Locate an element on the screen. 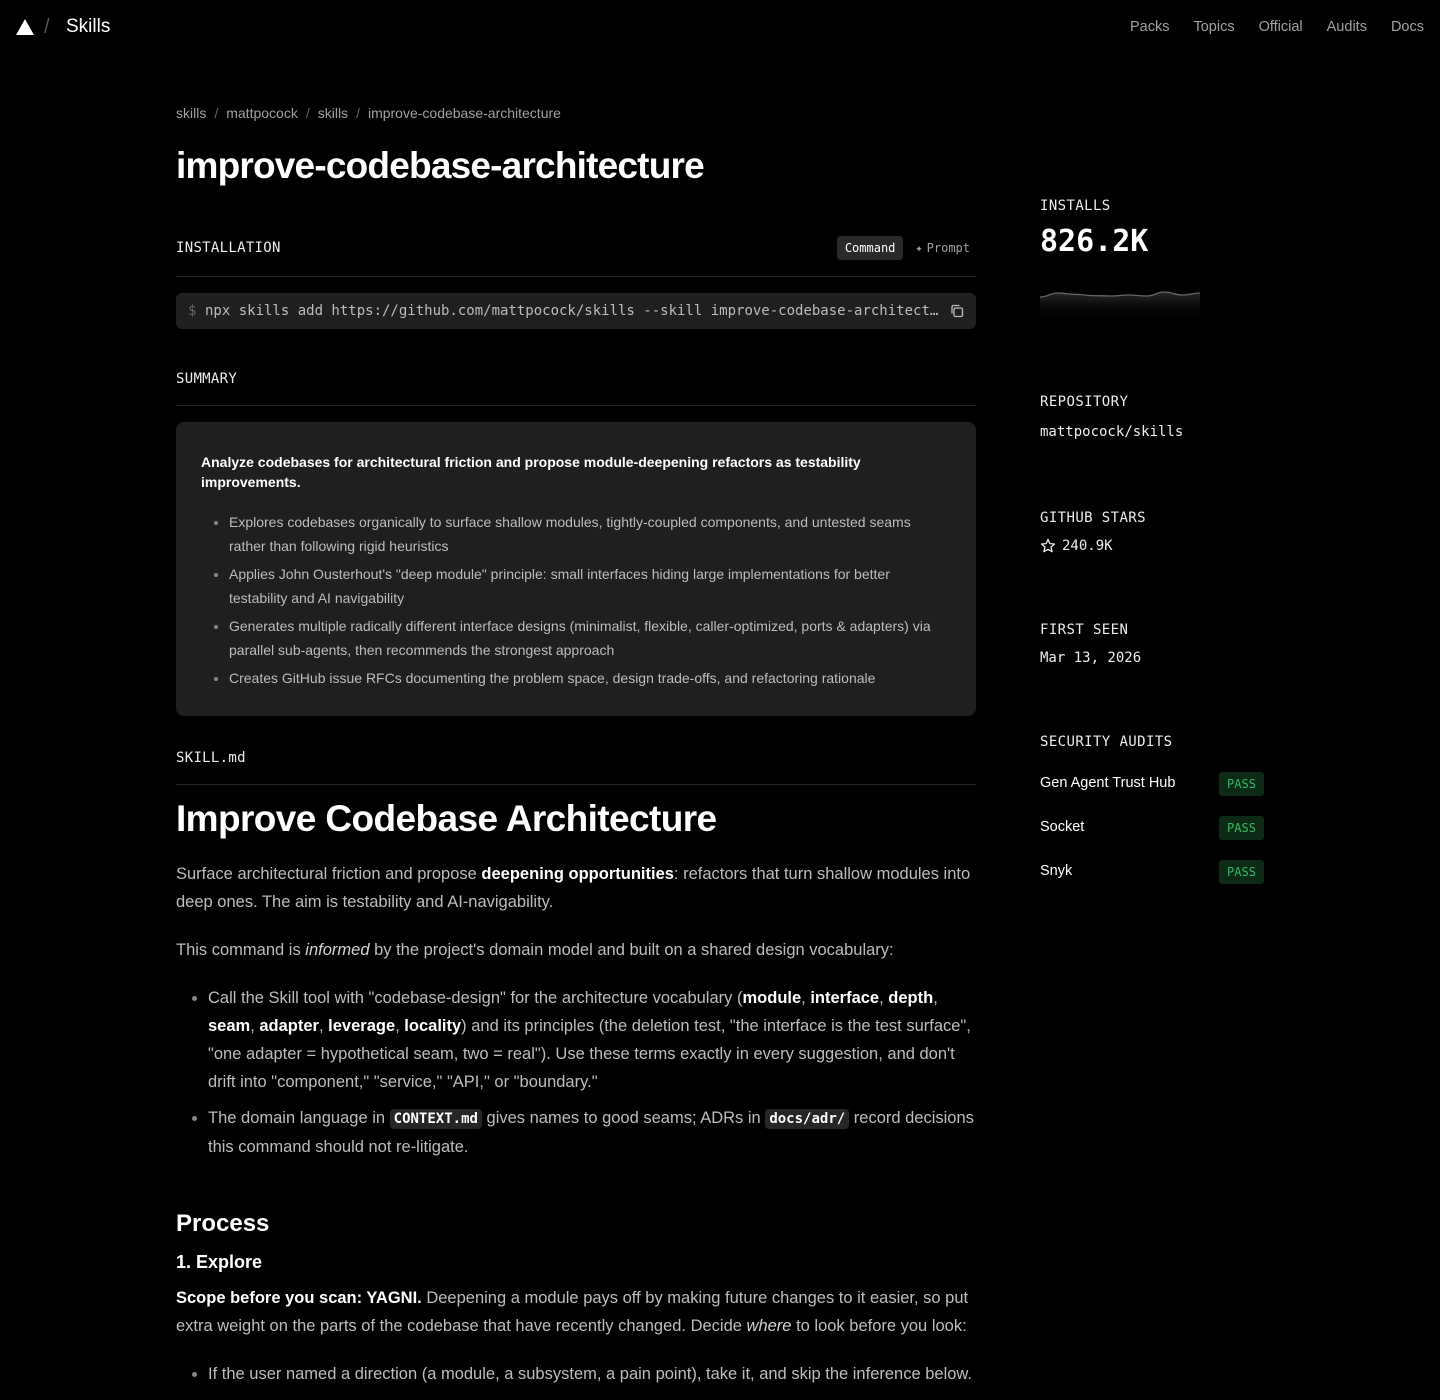 Image resolution: width=1440 pixels, height=1400 pixels. summary-label: SUMMARY is located at coordinates (207, 379).